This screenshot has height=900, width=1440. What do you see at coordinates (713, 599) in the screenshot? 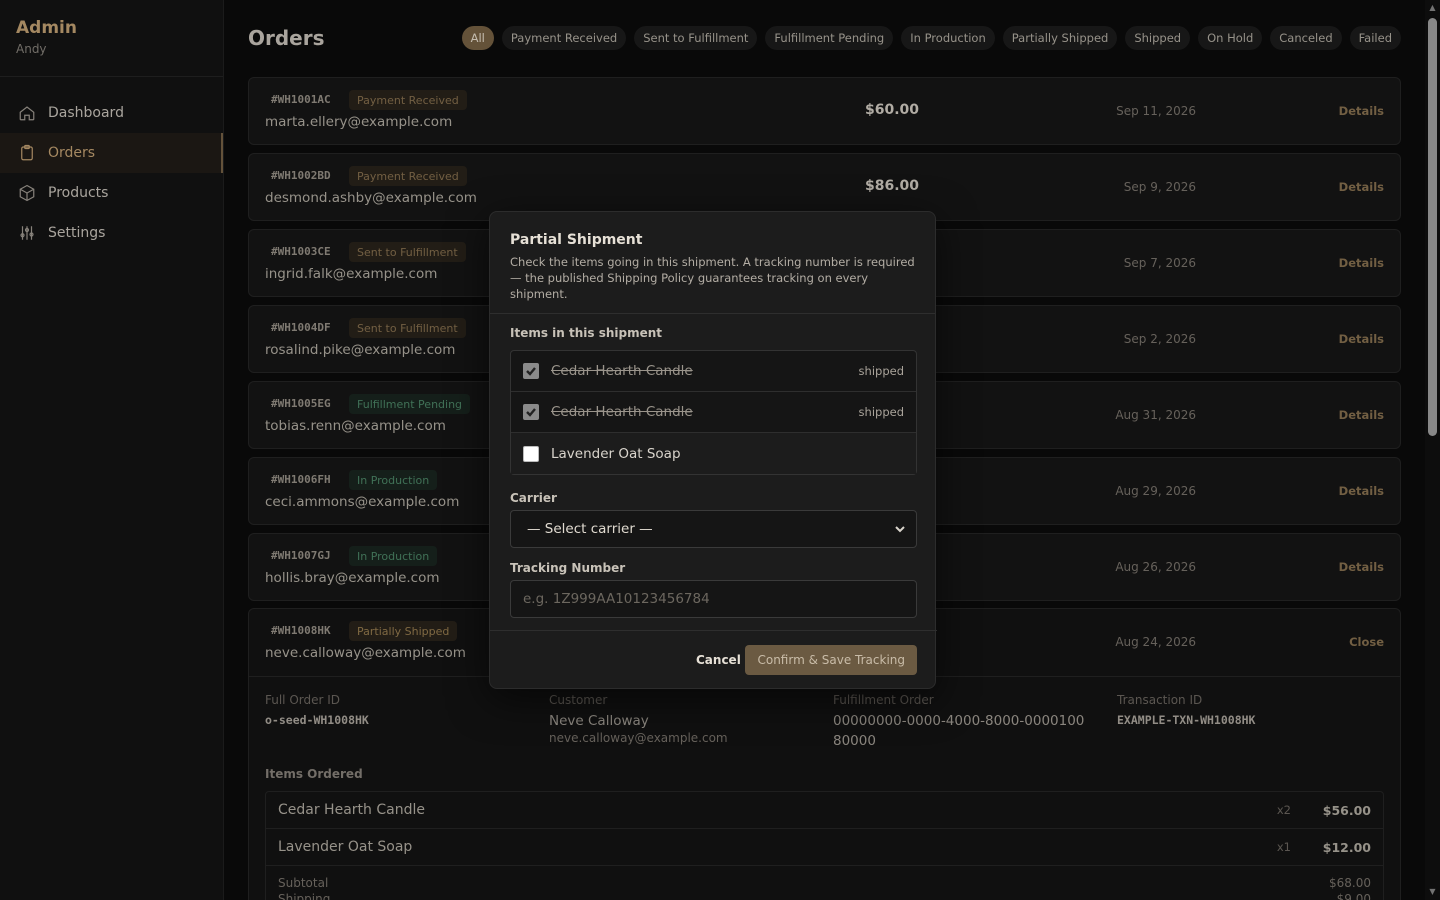
I see `tracking-number-input` at bounding box center [713, 599].